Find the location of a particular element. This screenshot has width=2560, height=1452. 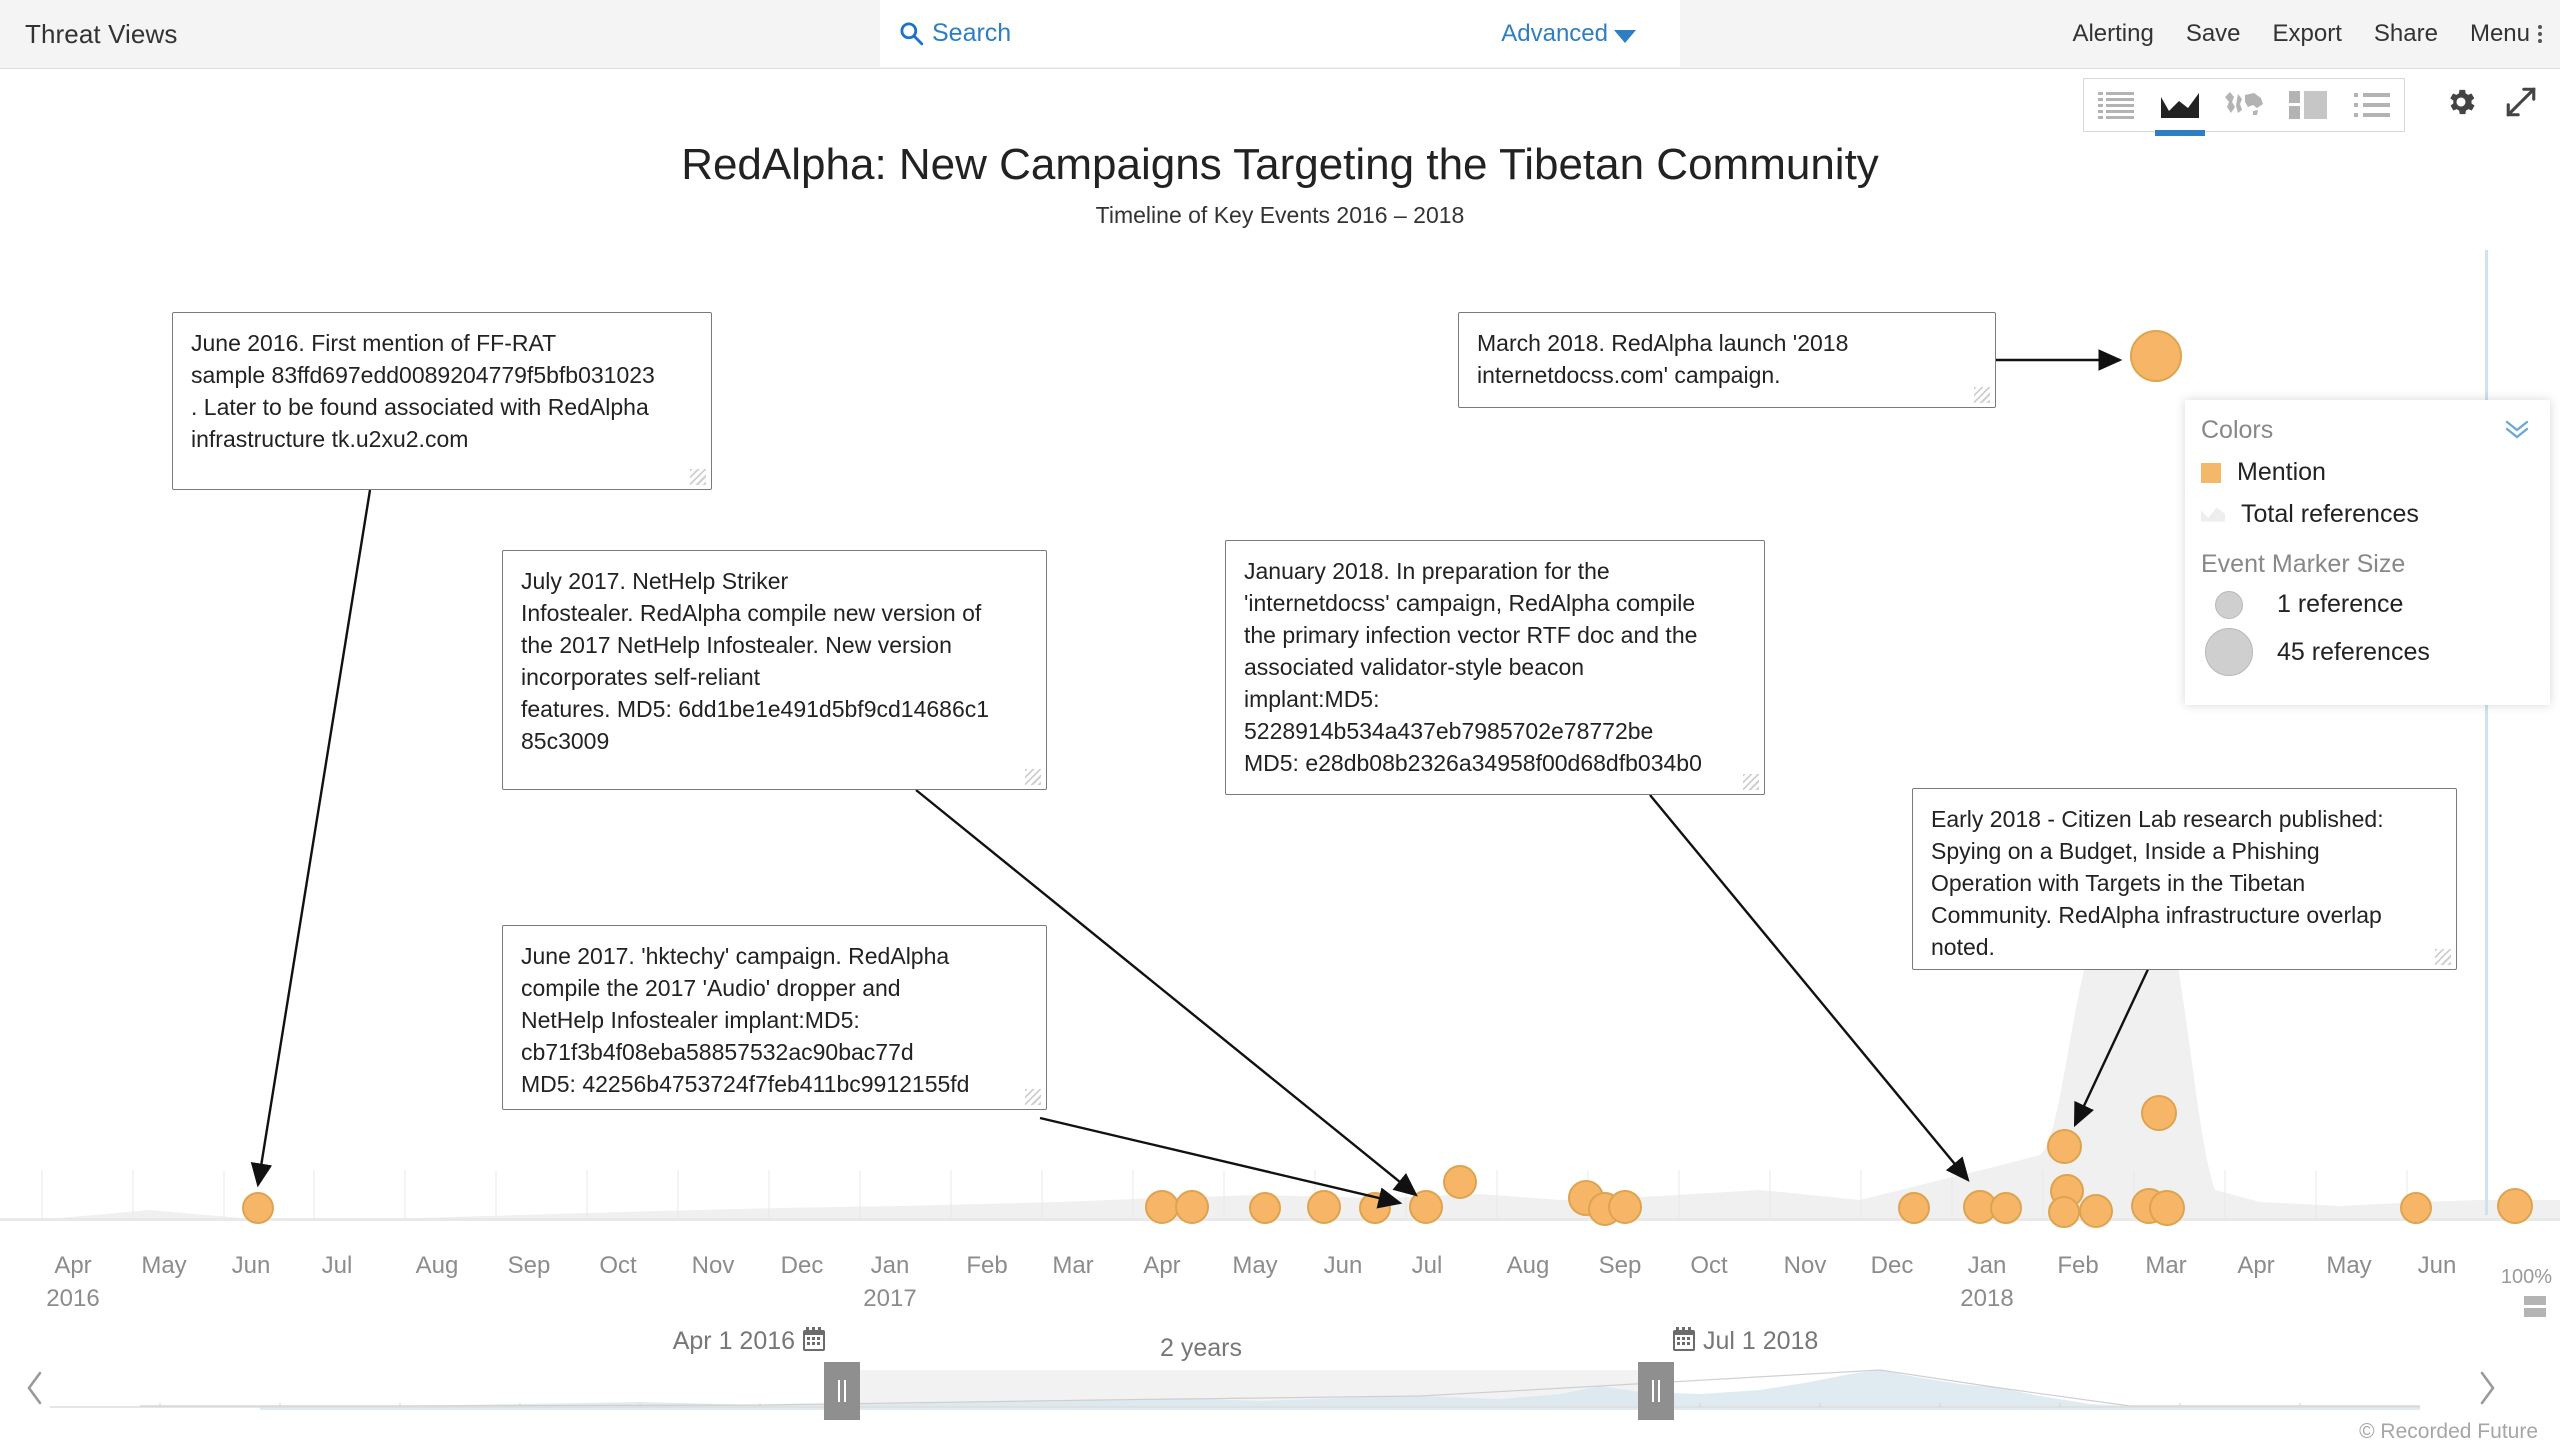

menu-item-menu: Menu is located at coordinates (2500, 34).